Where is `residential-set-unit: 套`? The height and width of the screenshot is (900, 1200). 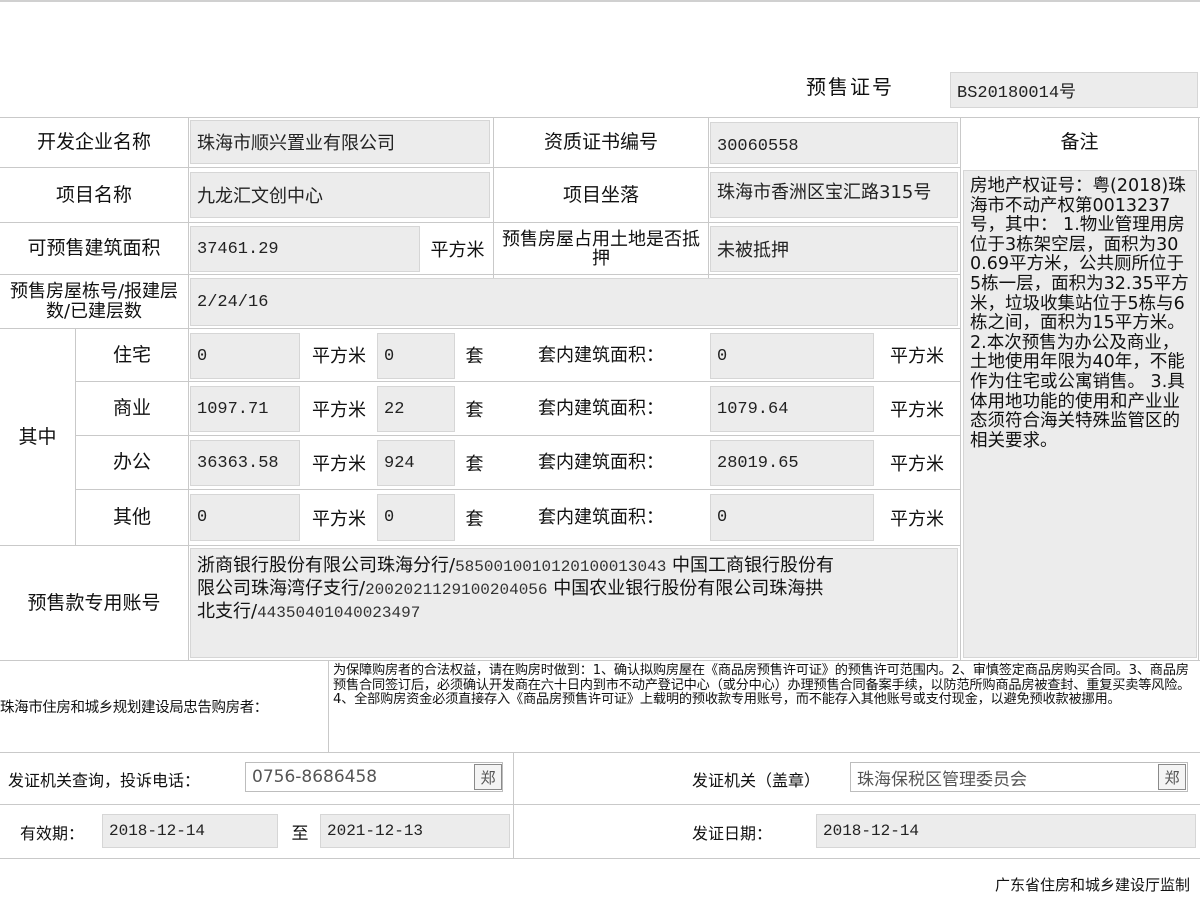
residential-set-unit: 套 is located at coordinates (474, 356).